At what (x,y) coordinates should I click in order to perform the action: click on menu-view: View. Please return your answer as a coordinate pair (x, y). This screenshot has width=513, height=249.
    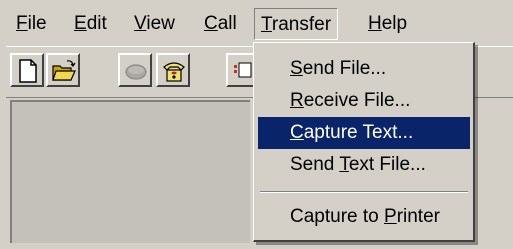
    Looking at the image, I should click on (154, 24).